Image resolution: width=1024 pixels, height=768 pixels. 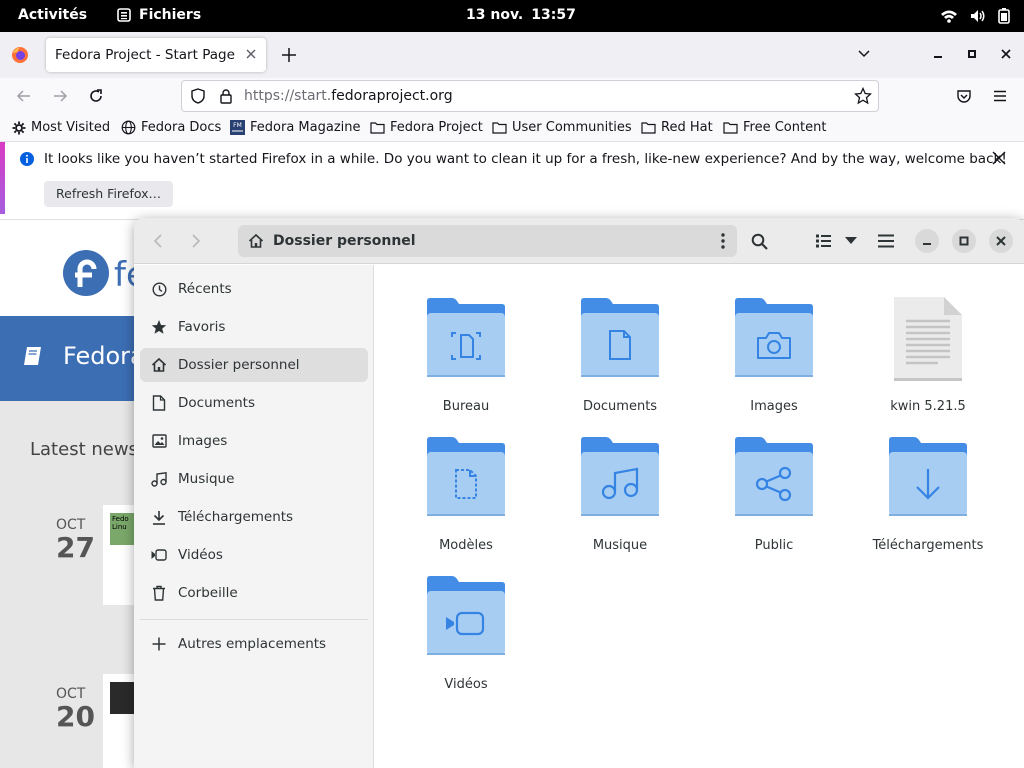 I want to click on folder-icon, so click(x=499, y=127).